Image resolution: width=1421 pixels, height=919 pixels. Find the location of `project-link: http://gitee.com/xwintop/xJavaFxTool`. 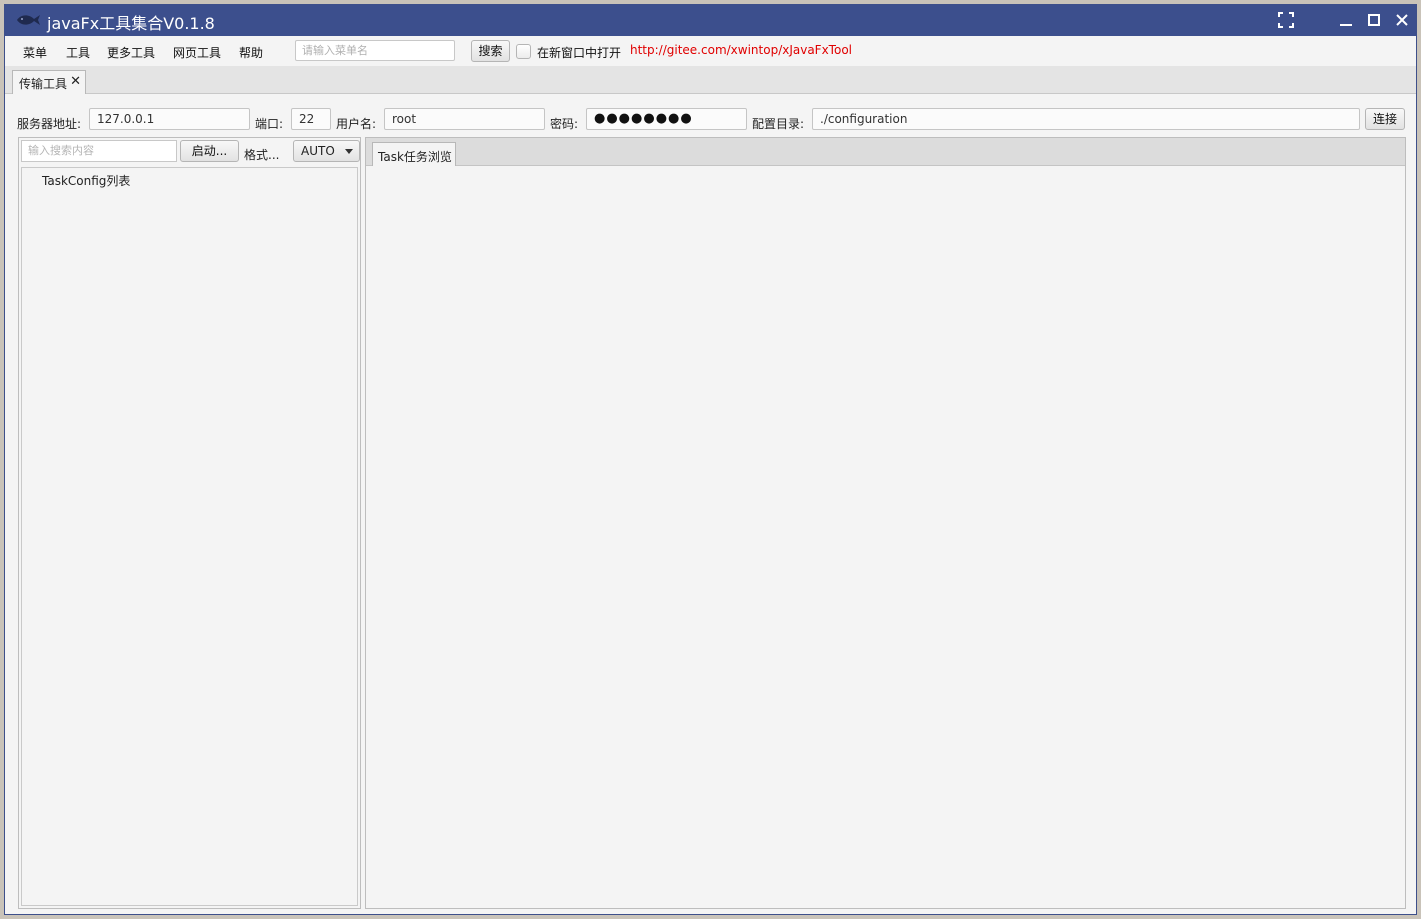

project-link: http://gitee.com/xwintop/xJavaFxTool is located at coordinates (741, 50).